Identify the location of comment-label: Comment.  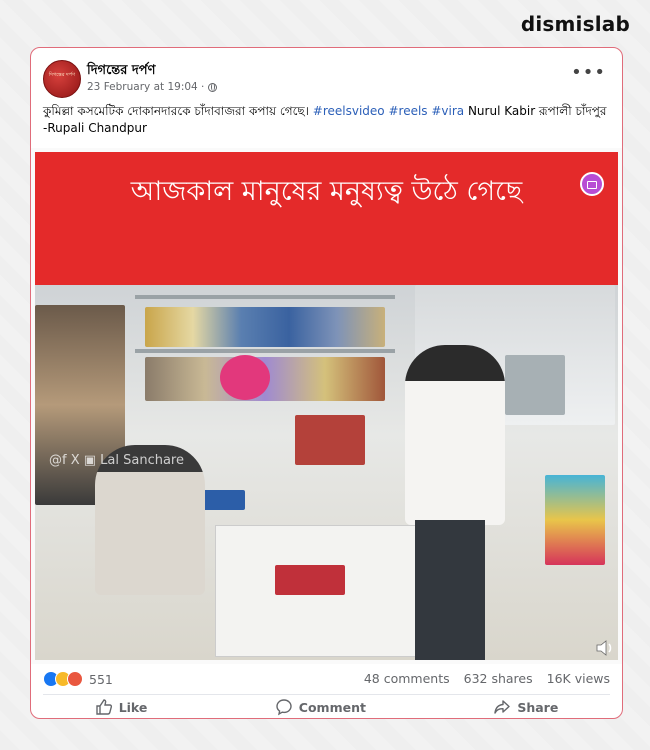
(332, 707).